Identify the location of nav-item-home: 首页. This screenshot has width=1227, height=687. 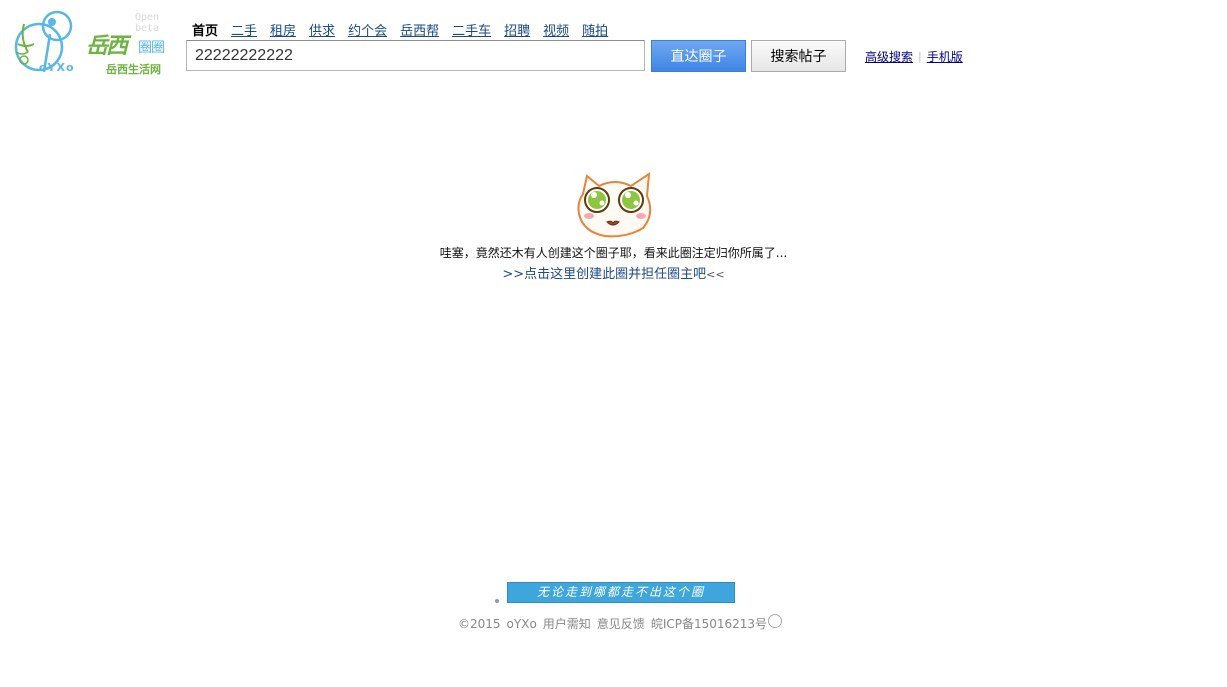
(205, 29).